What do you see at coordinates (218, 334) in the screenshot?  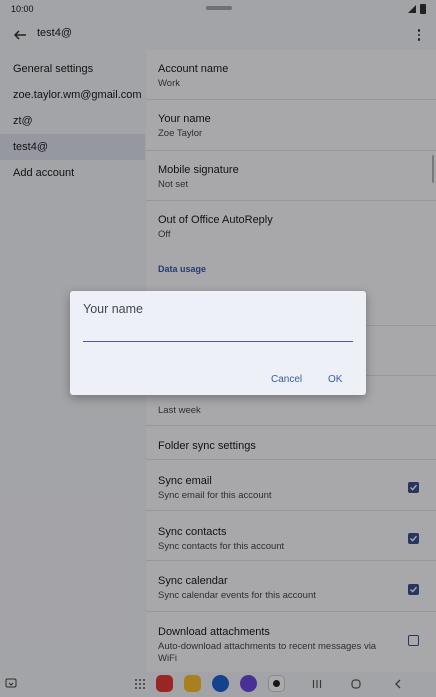 I see `name-input` at bounding box center [218, 334].